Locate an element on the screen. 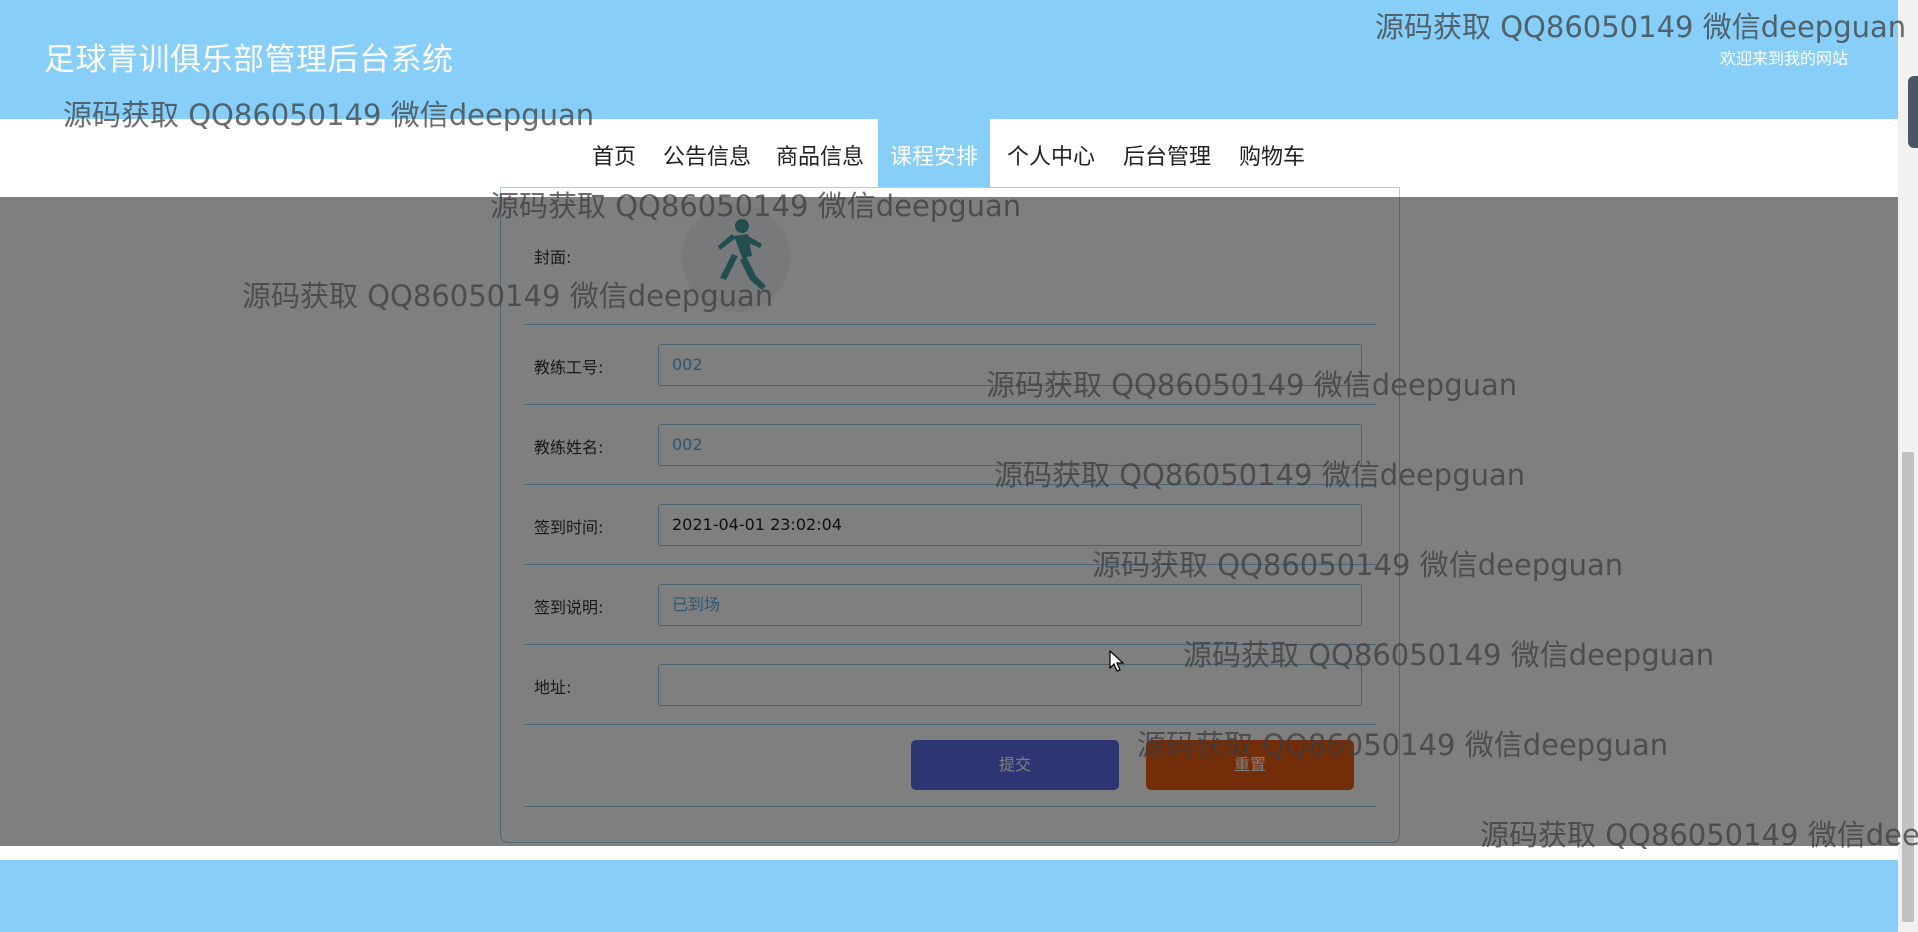  side-widget-handle is located at coordinates (1913, 112).